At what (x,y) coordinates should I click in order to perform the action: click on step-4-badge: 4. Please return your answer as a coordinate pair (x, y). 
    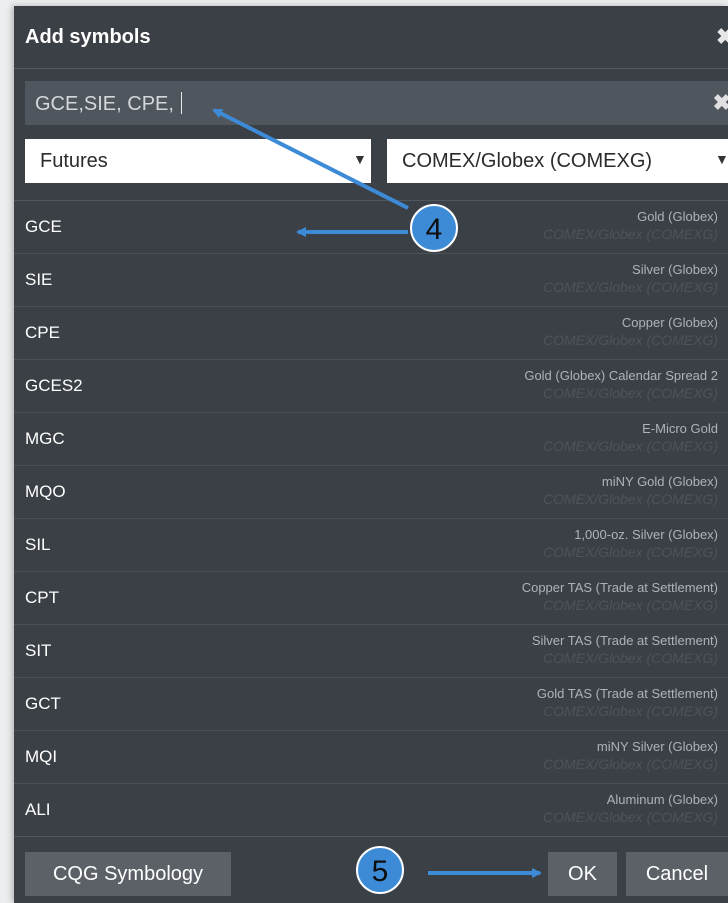
    Looking at the image, I should click on (434, 228).